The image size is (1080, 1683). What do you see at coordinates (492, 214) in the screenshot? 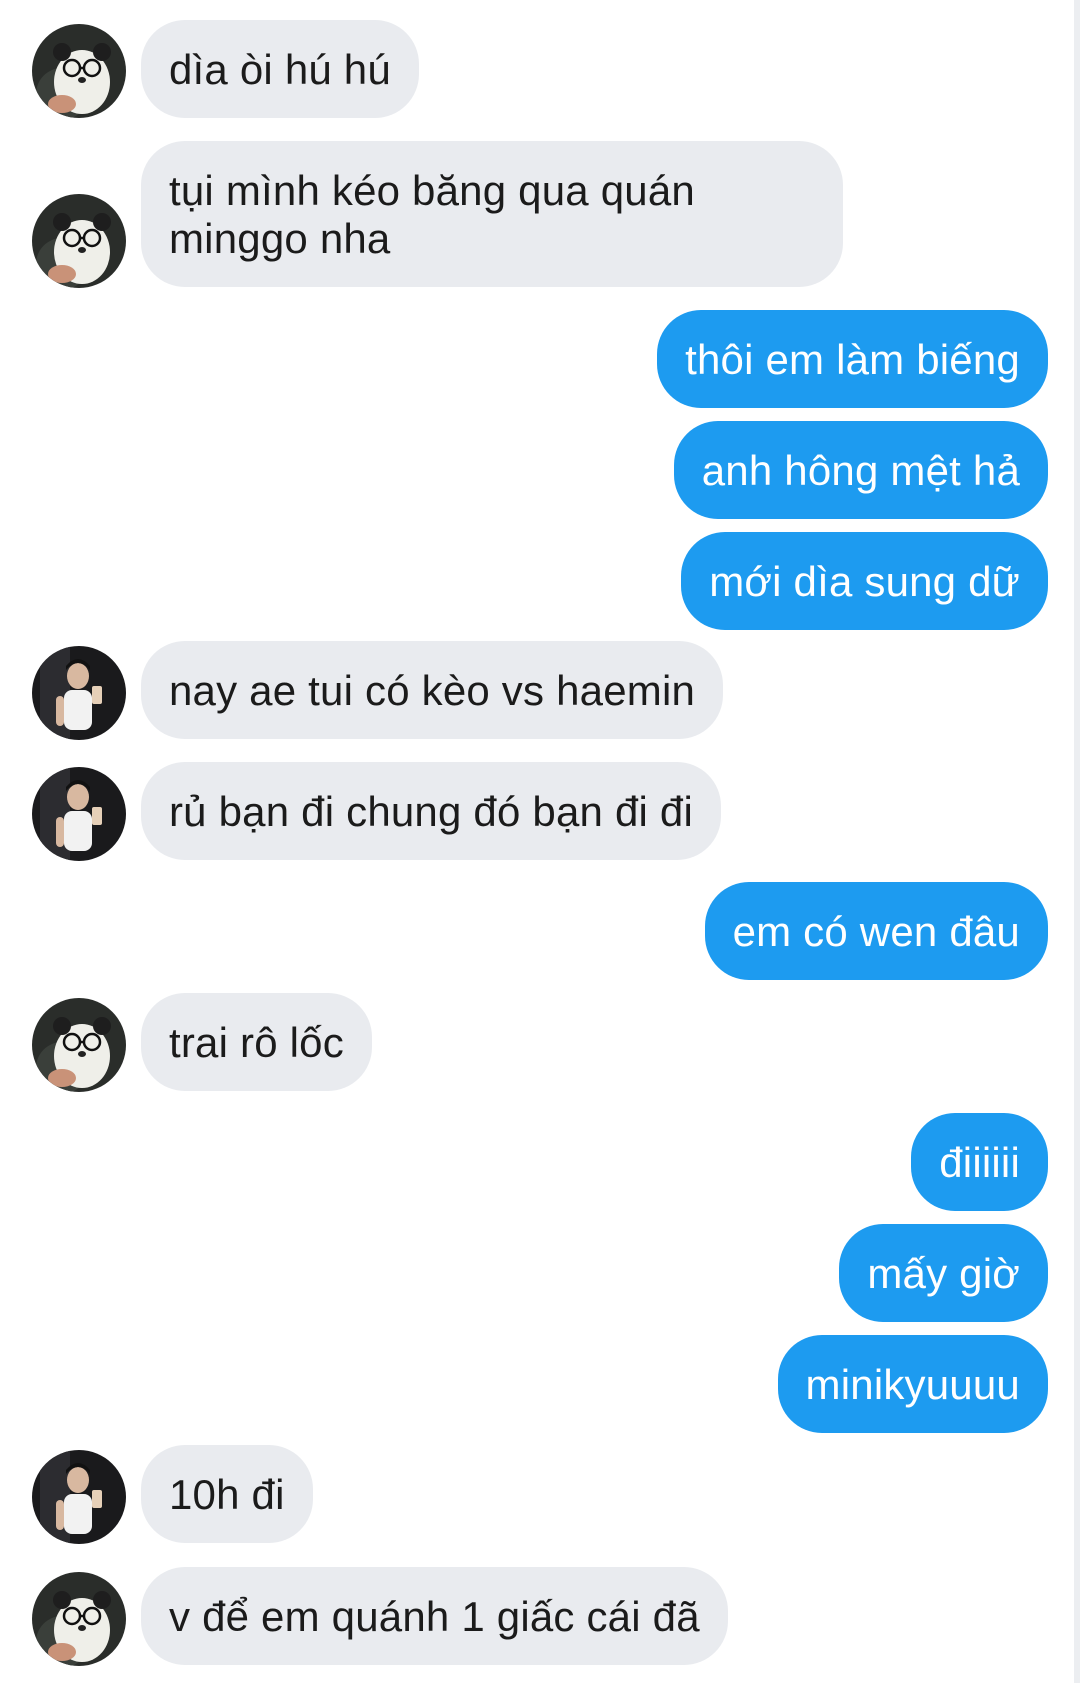
I see `message-bubble-incoming: tụi mình kéo băng qua quán minggo nha` at bounding box center [492, 214].